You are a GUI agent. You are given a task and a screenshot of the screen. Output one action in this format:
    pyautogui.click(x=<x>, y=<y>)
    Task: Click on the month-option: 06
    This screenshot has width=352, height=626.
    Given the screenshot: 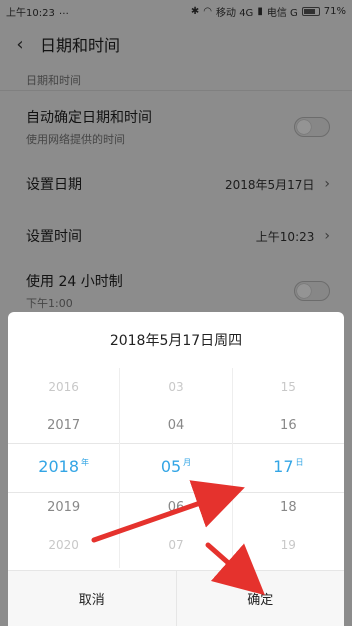 What is the action you would take?
    pyautogui.click(x=175, y=507)
    